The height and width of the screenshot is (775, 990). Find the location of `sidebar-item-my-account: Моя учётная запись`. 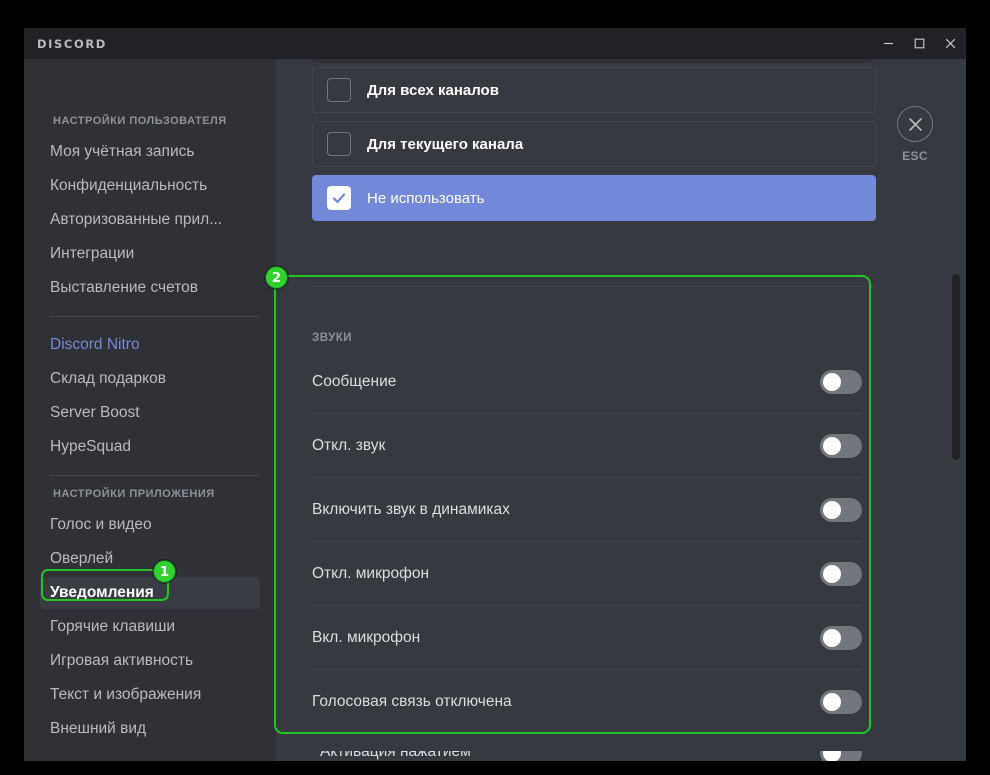

sidebar-item-my-account: Моя учётная запись is located at coordinates (150, 152).